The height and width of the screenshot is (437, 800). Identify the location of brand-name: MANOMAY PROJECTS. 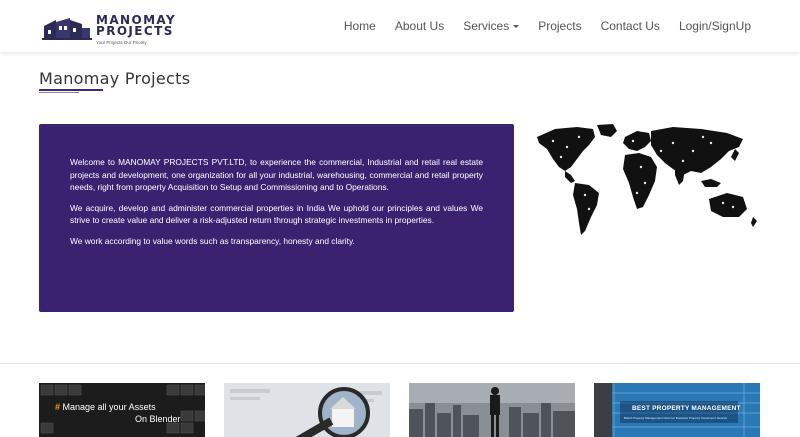
(136, 25).